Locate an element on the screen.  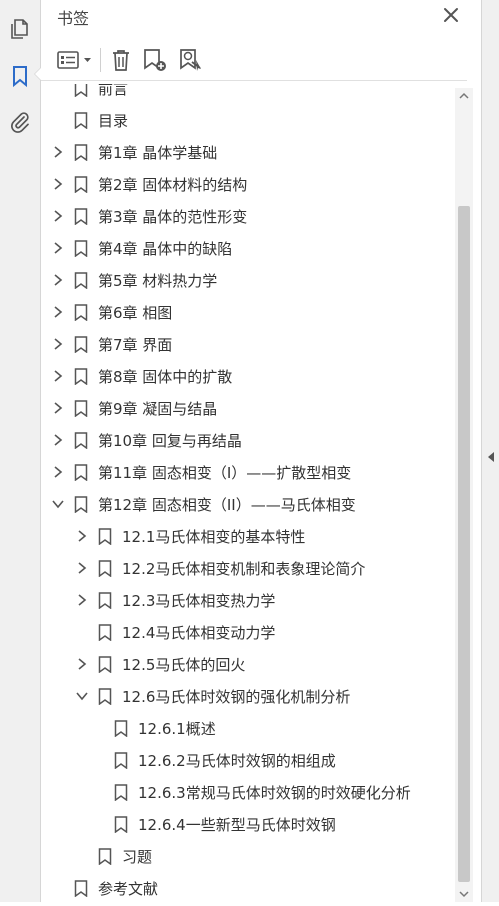
bookmark-item: 第4章 晶体中的缺陷 is located at coordinates (249, 248).